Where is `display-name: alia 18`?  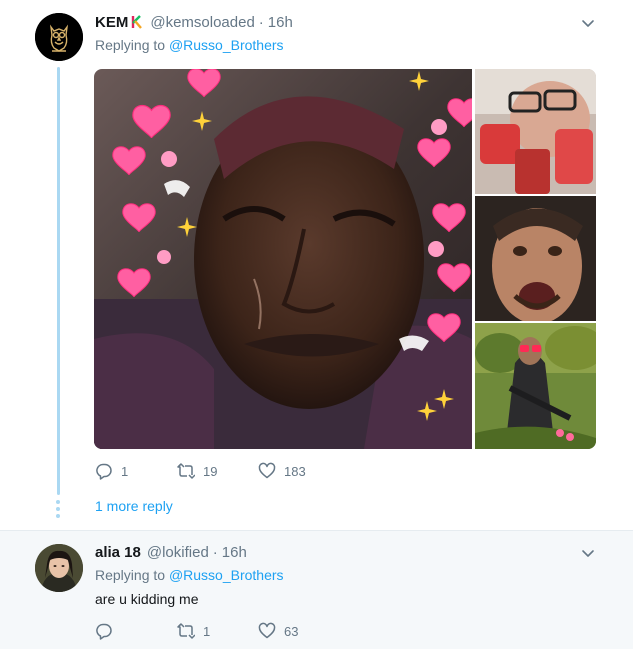
display-name: alia 18 is located at coordinates (118, 552).